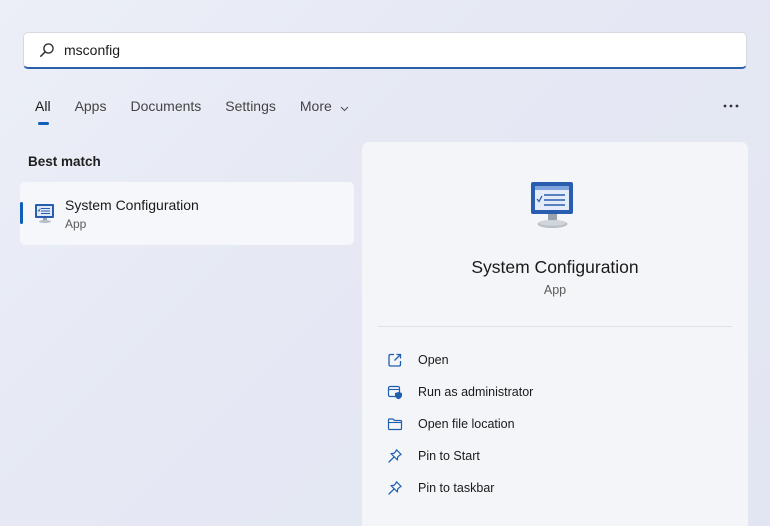 Image resolution: width=770 pixels, height=526 pixels. What do you see at coordinates (395, 392) in the screenshot?
I see `shield-icon` at bounding box center [395, 392].